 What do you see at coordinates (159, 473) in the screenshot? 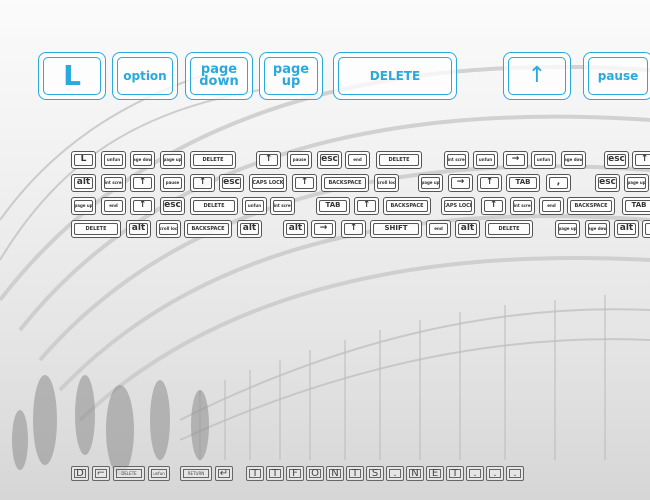
I see `footer-key: unfun` at bounding box center [159, 473].